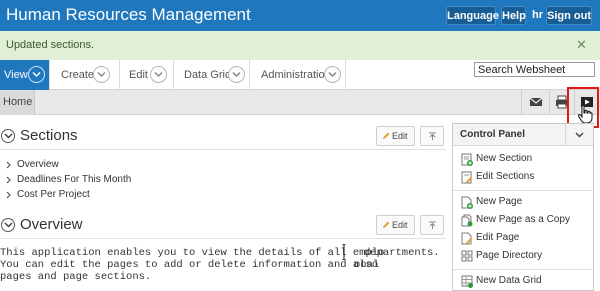  What do you see at coordinates (467, 256) in the screenshot?
I see `page-directory-icon` at bounding box center [467, 256].